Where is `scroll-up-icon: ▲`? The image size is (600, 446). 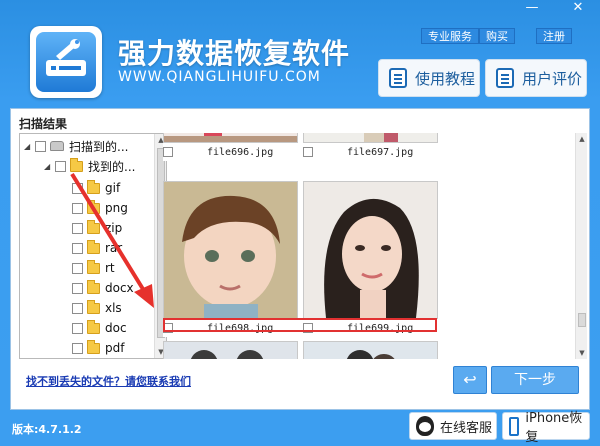
scroll-up-icon: ▲ is located at coordinates (582, 139).